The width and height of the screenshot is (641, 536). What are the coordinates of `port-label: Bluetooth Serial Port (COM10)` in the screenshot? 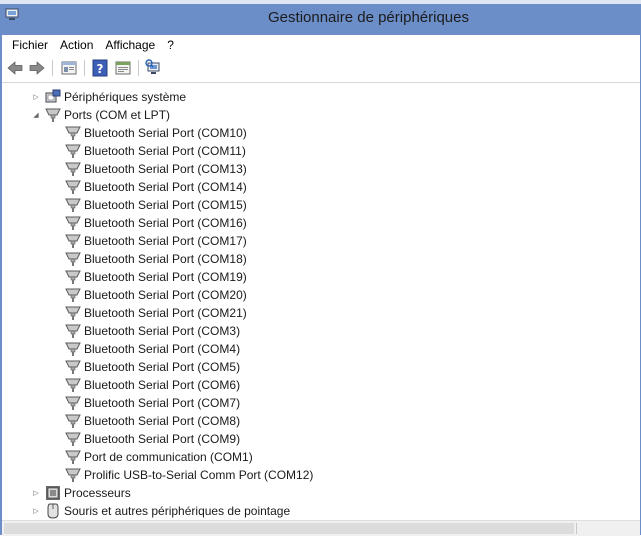 It's located at (165, 133).